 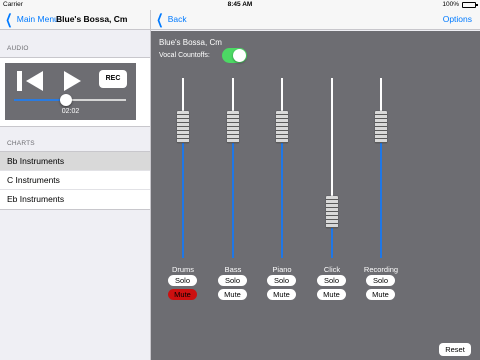 I want to click on playback-slider-thumb, so click(x=65, y=100).